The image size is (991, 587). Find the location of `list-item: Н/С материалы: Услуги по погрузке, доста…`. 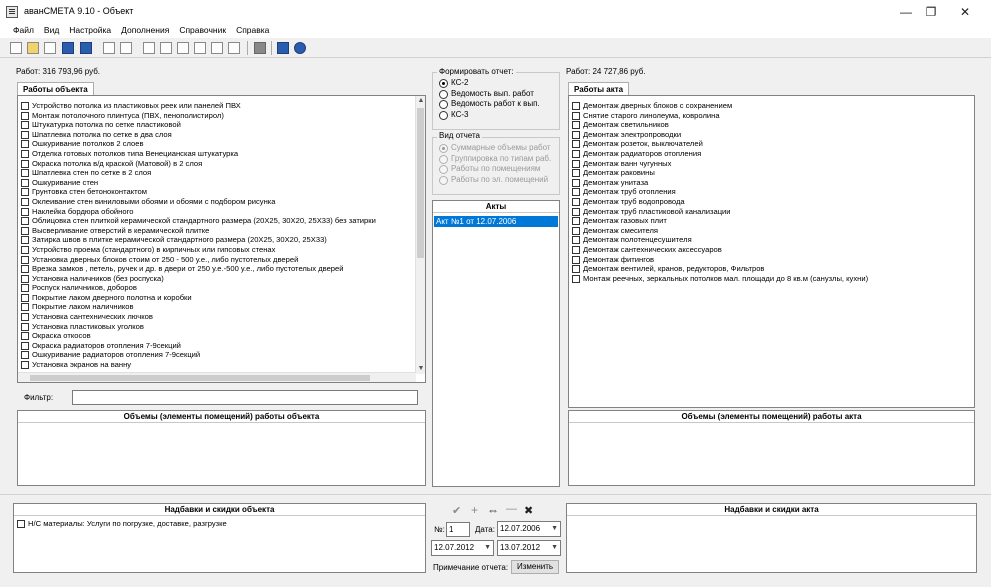

list-item: Н/С материалы: Услуги по погрузке, доста… is located at coordinates (219, 524).